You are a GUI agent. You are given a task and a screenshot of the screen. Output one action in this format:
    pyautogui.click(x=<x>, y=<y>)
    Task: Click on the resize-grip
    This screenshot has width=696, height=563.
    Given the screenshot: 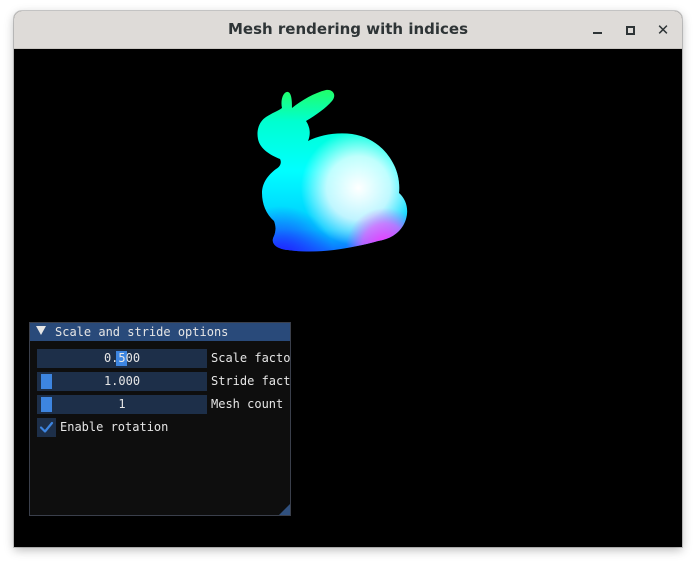 What is the action you would take?
    pyautogui.click(x=284, y=509)
    